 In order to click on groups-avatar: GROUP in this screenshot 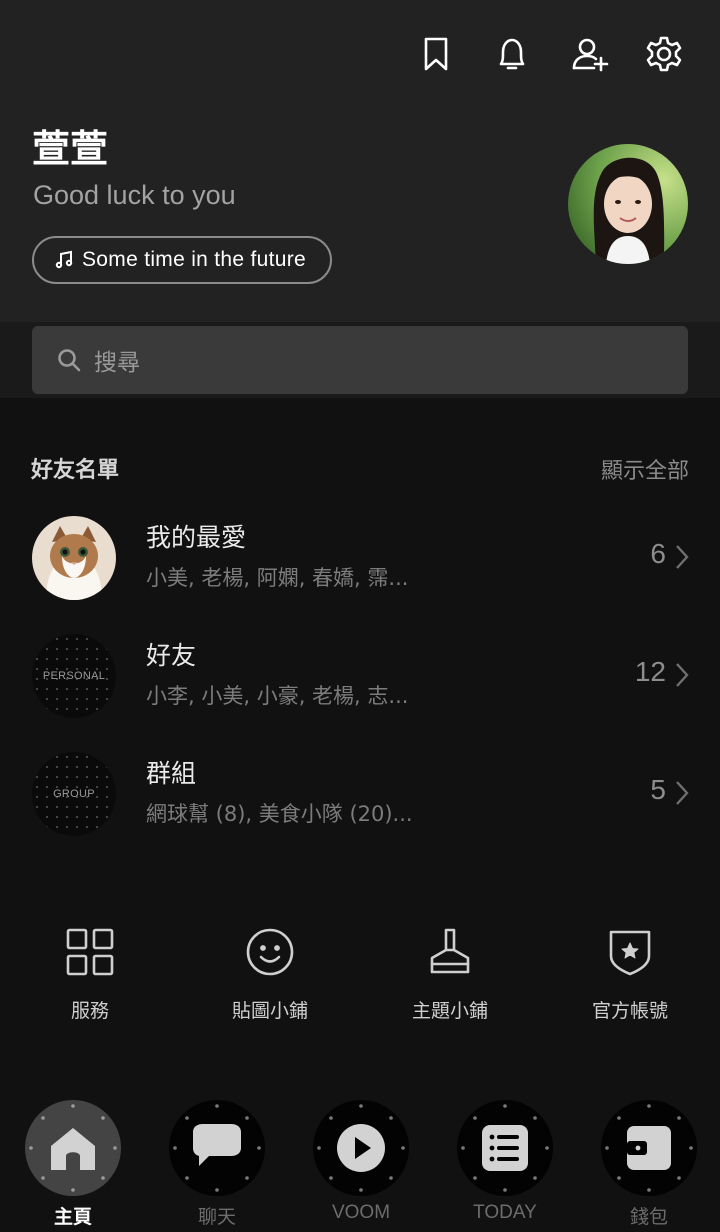, I will do `click(74, 794)`.